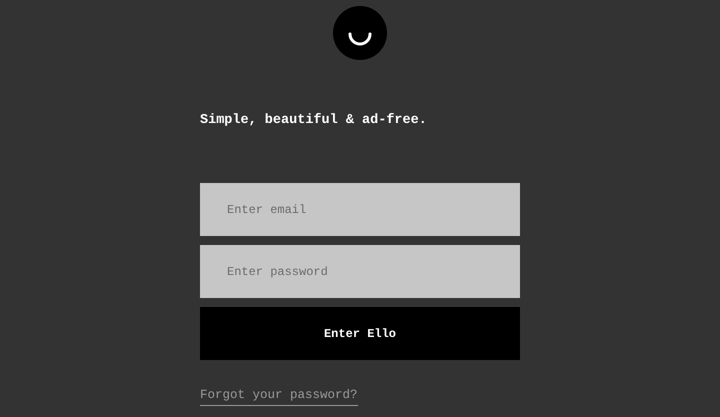 This screenshot has height=417, width=720. What do you see at coordinates (279, 396) in the screenshot?
I see `forgot-password-link: Forgot your password?` at bounding box center [279, 396].